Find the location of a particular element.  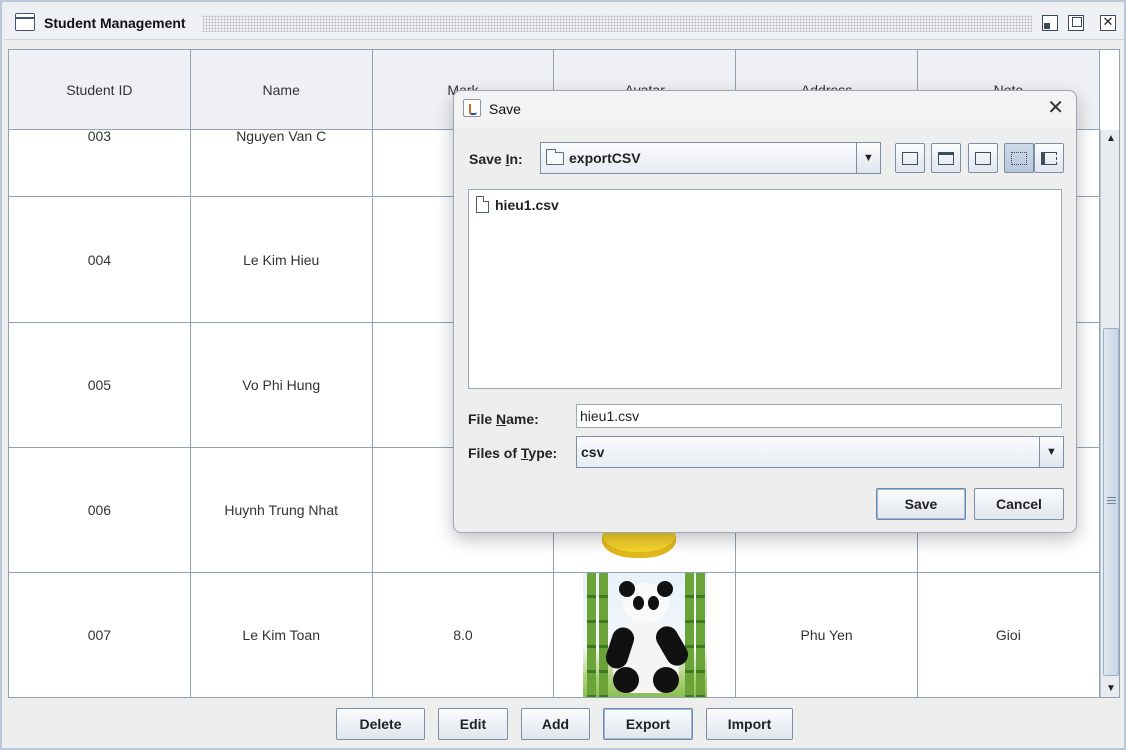

cell-name: Vo Phi Hung is located at coordinates (282, 385).